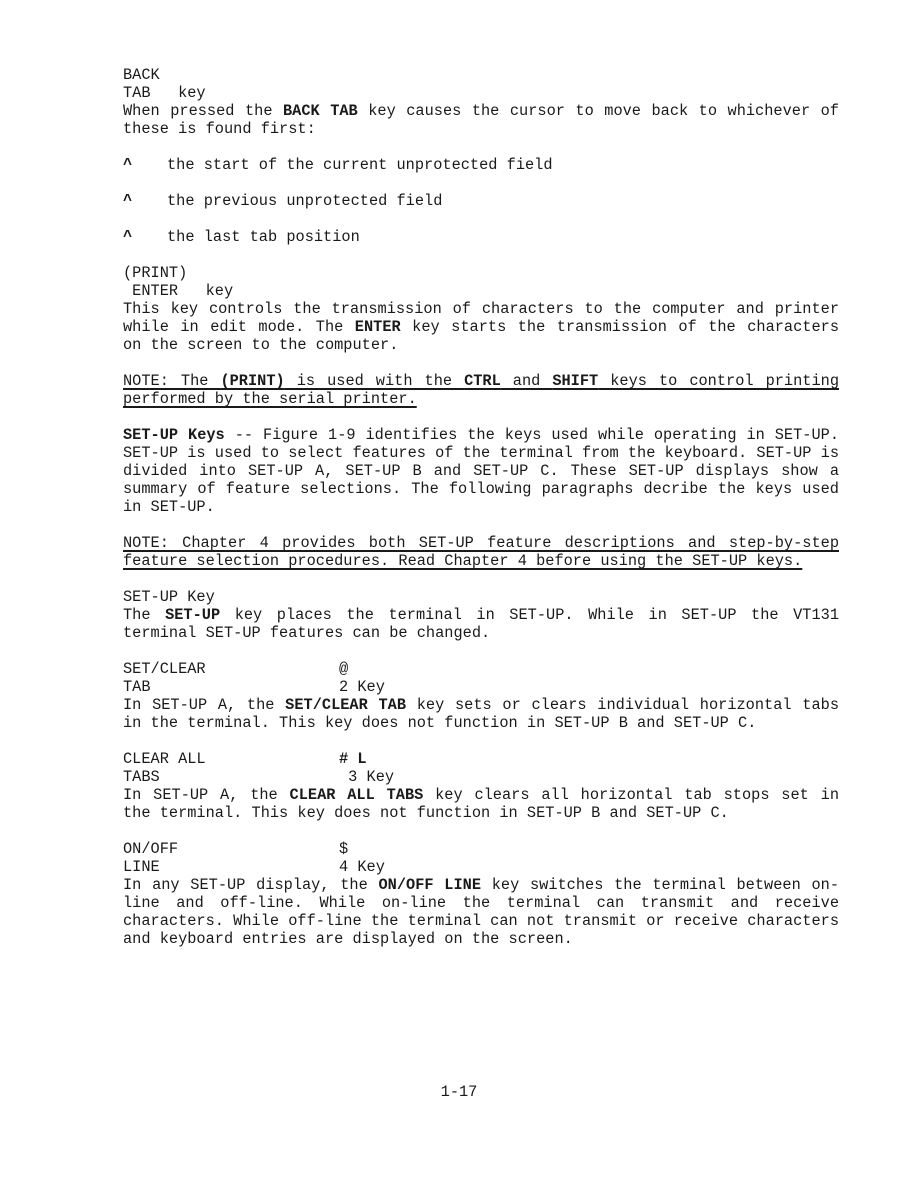 The image size is (918, 1188). What do you see at coordinates (155, 273) in the screenshot?
I see `print-enter-title-line1: (PRINT)` at bounding box center [155, 273].